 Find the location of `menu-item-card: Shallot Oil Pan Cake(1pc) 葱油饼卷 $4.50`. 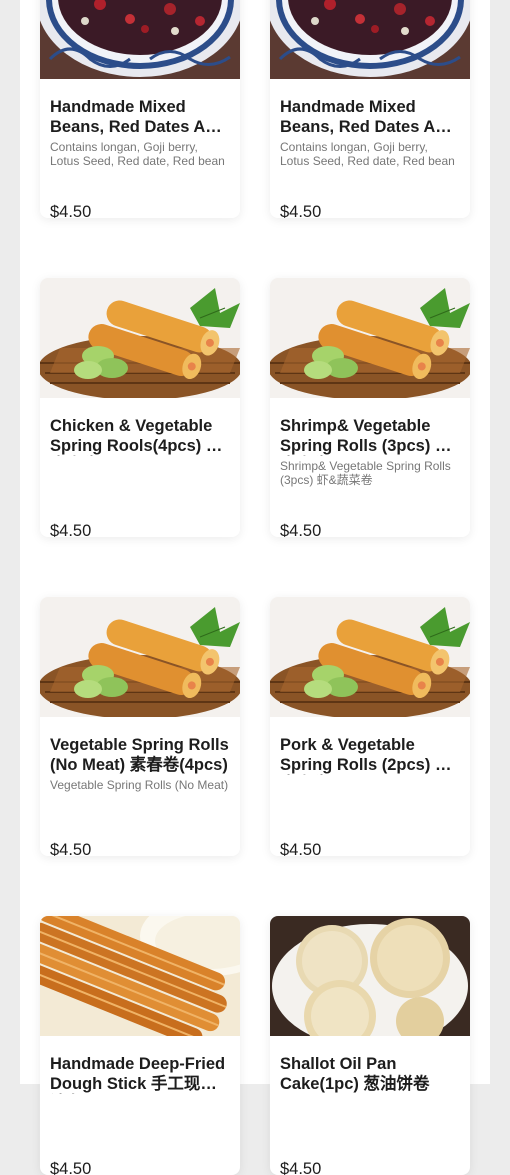

menu-item-card: Shallot Oil Pan Cake(1pc) 葱油饼卷 $4.50 is located at coordinates (370, 1045).